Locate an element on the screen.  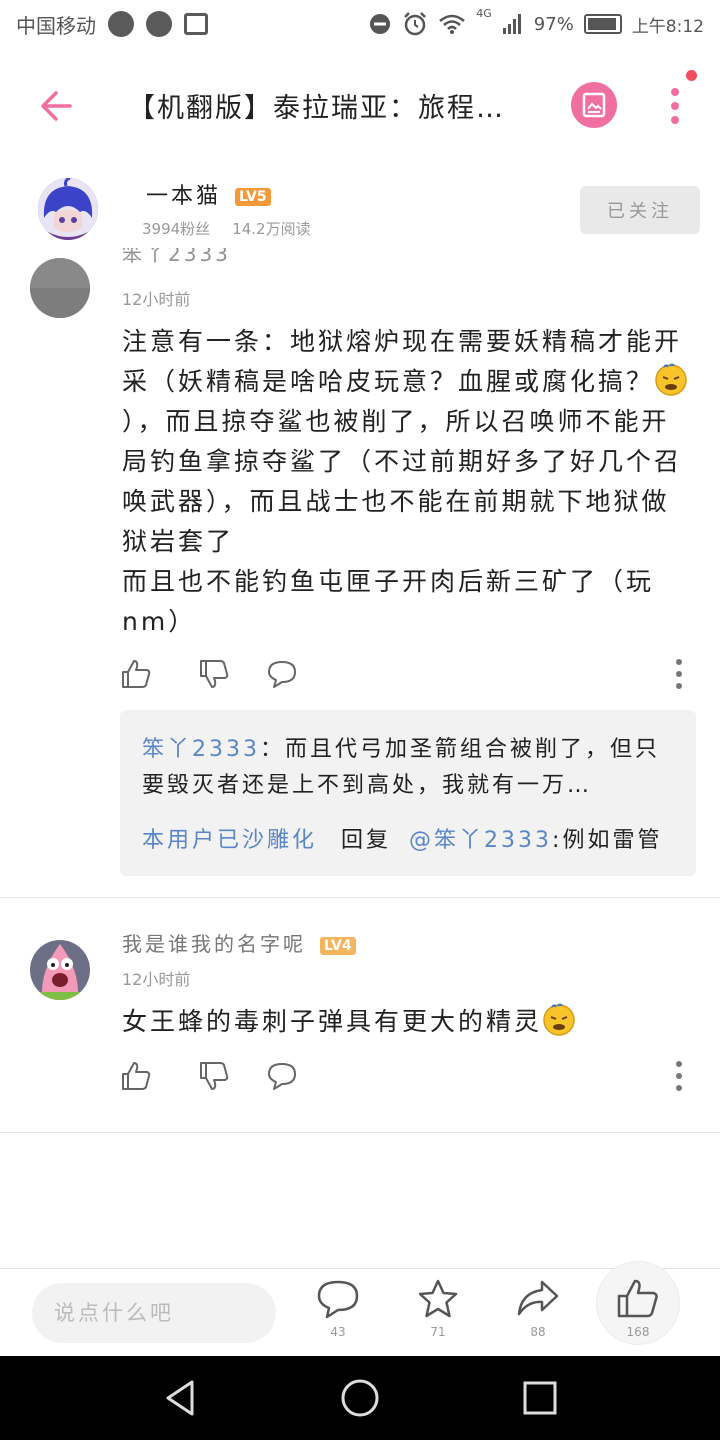
comments-button: 43 is located at coordinates (338, 1314).